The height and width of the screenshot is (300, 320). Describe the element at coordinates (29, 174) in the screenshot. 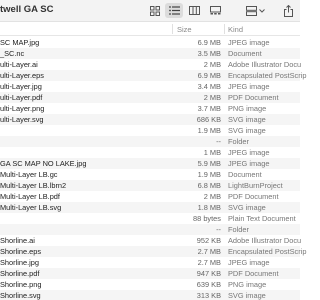

I see `file-name: Multi-Layer LB.gc` at that location.